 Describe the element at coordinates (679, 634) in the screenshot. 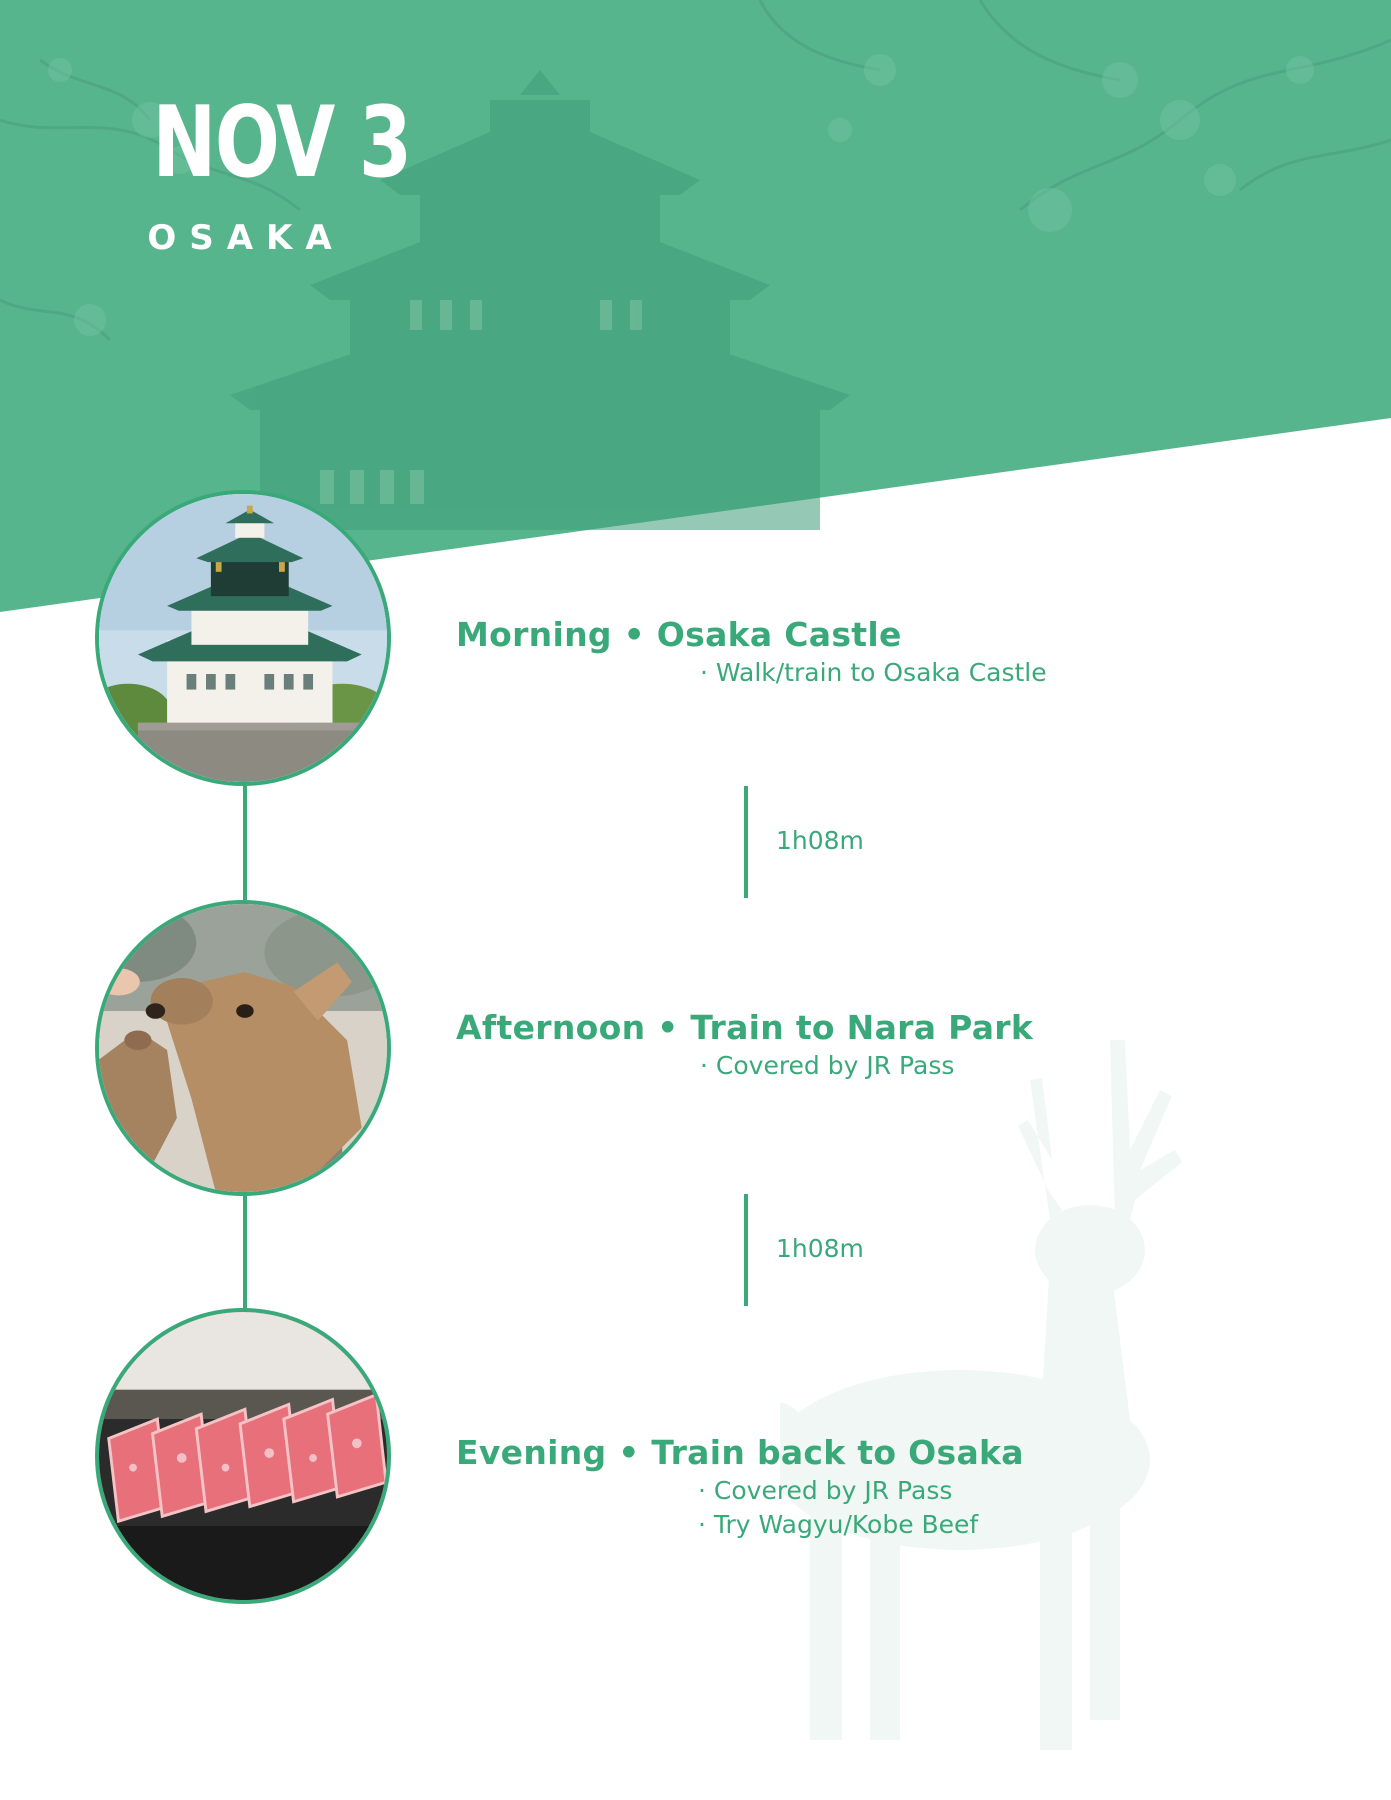

I see `event-title-morning: Morning • Osaka Castle` at that location.